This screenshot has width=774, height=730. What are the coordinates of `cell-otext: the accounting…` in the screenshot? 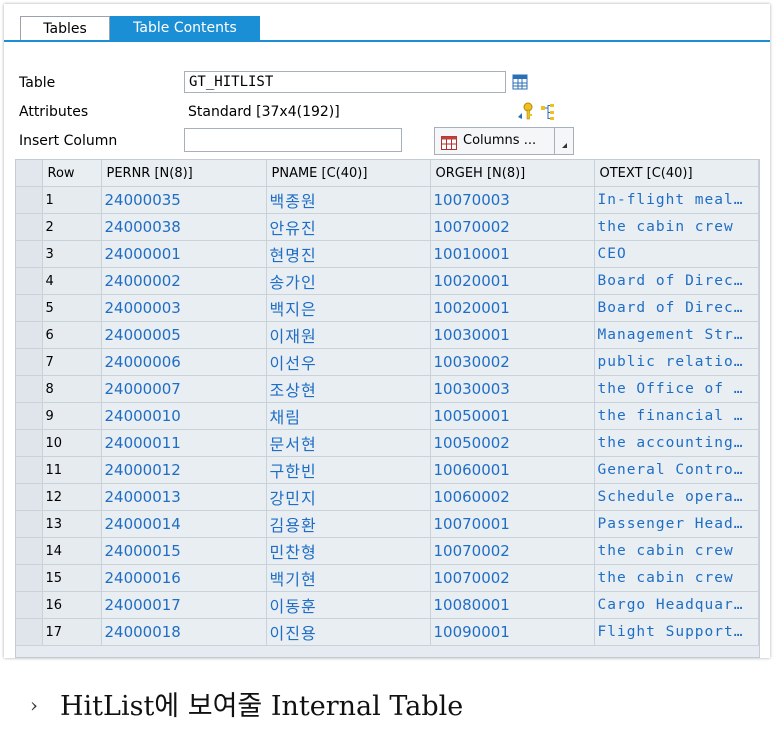 It's located at (676, 443).